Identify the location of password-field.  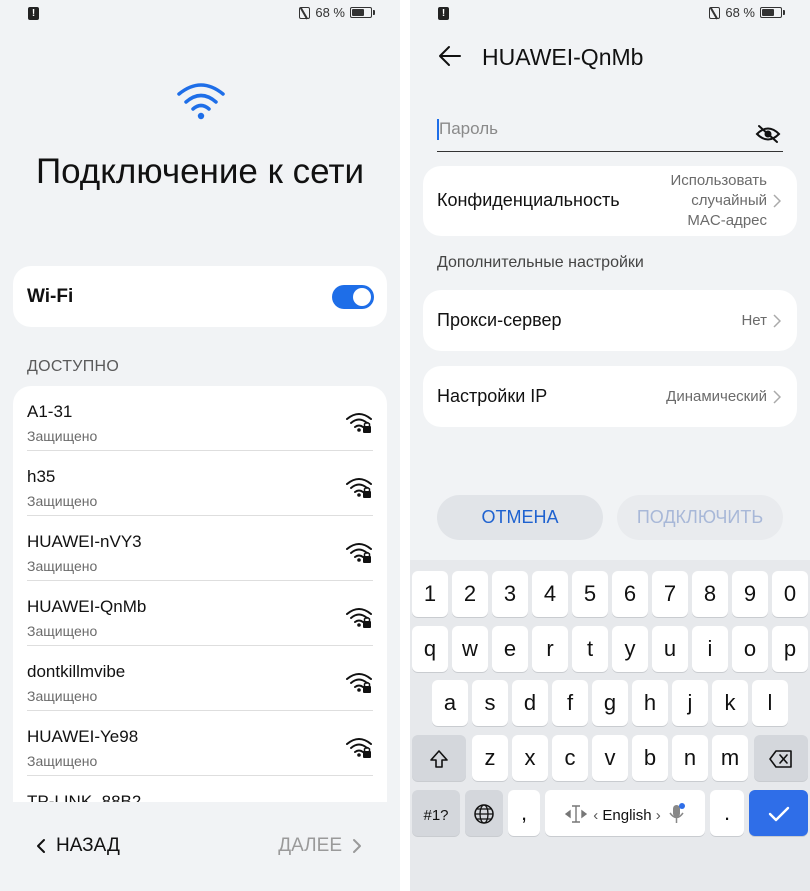
(610, 131).